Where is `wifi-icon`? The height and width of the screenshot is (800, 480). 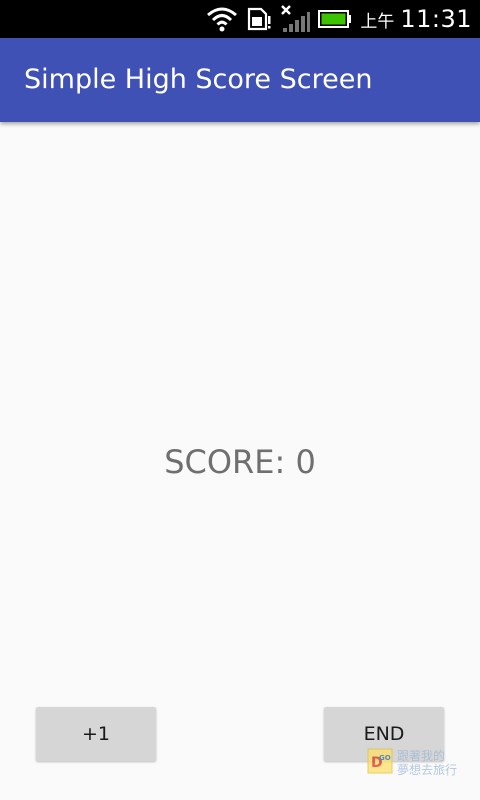
wifi-icon is located at coordinates (222, 19).